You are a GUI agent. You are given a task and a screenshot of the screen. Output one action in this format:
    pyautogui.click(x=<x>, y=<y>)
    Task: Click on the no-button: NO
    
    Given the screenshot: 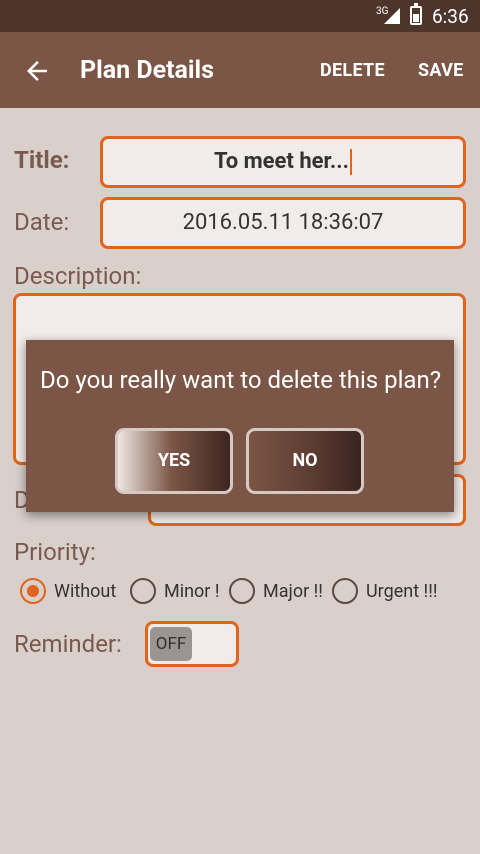 What is the action you would take?
    pyautogui.click(x=305, y=461)
    